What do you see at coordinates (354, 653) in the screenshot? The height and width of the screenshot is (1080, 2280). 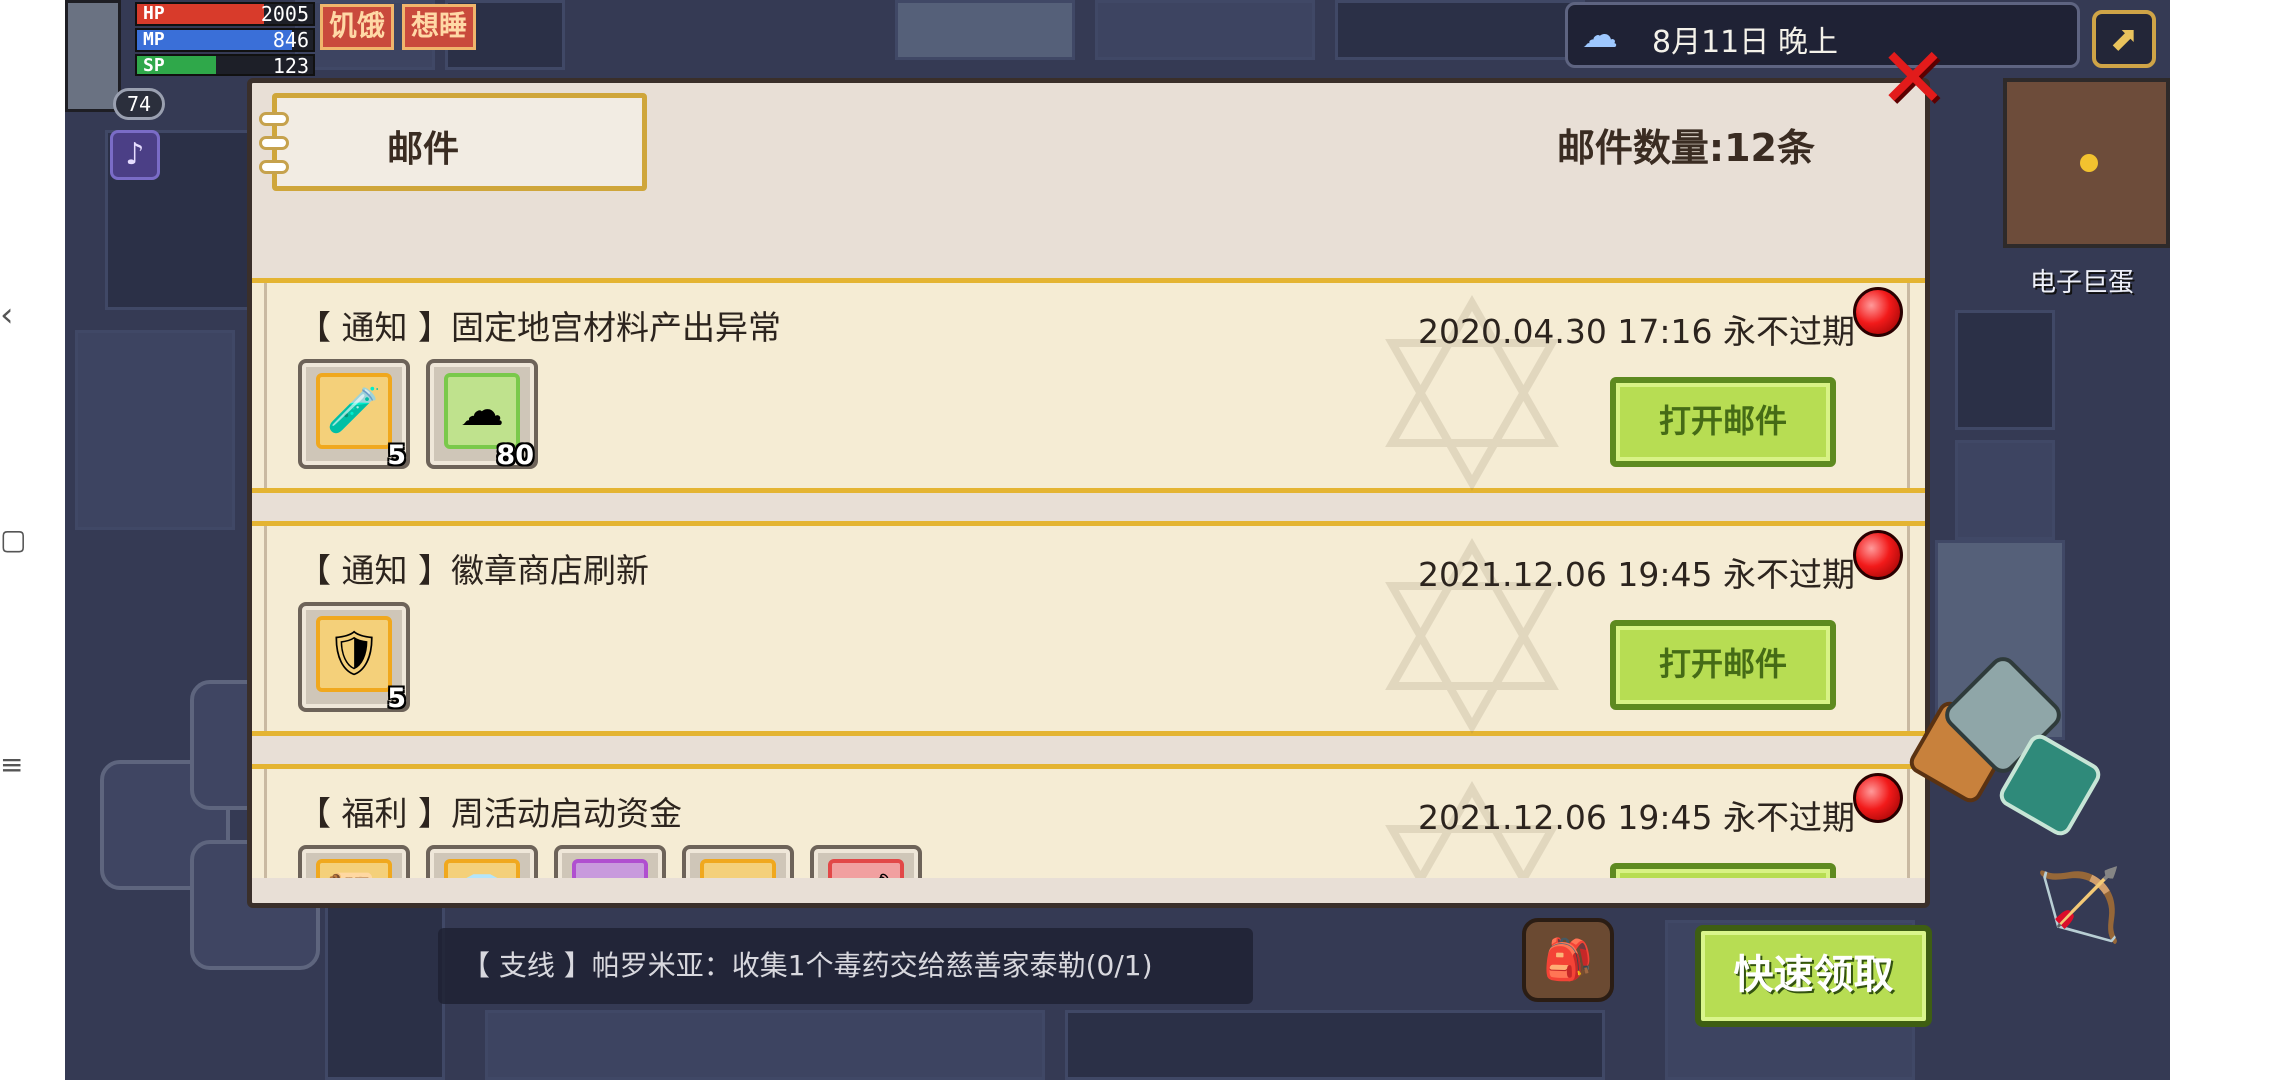 I see `badge-icon: 🛡` at bounding box center [354, 653].